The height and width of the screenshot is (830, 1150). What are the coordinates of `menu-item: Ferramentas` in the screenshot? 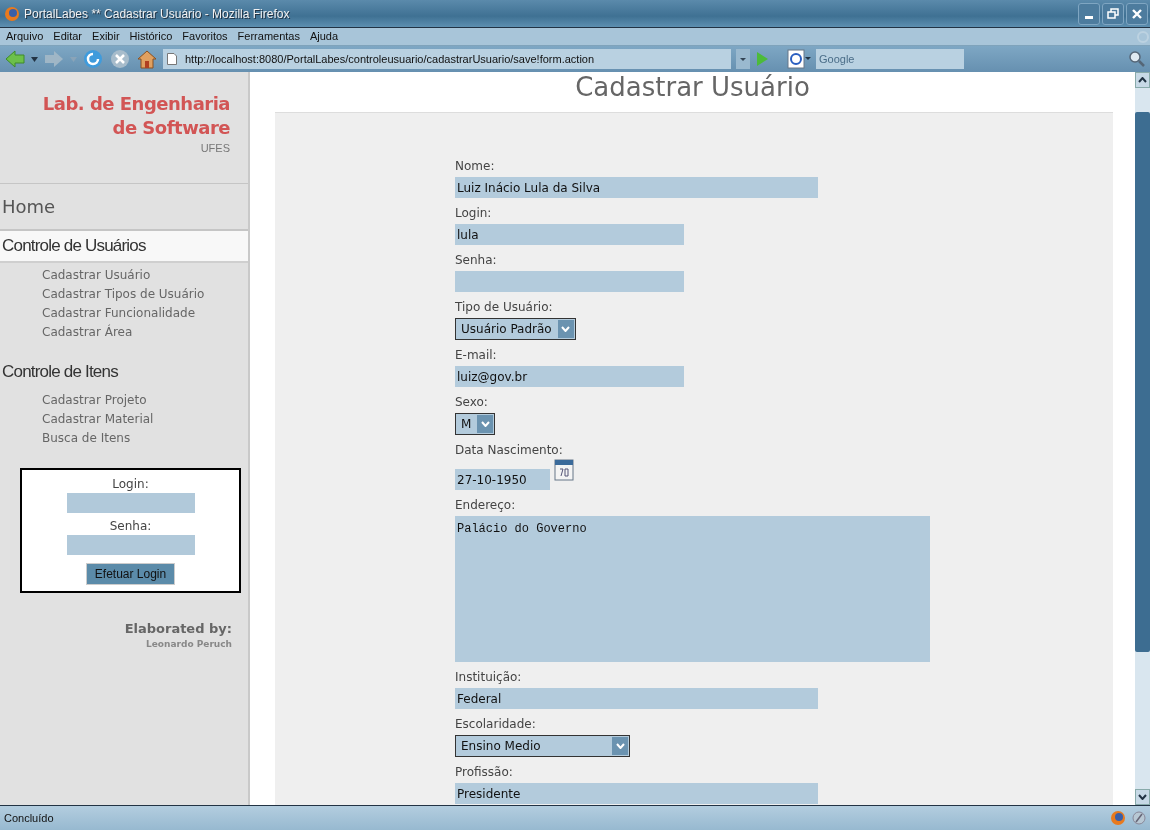 It's located at (268, 36).